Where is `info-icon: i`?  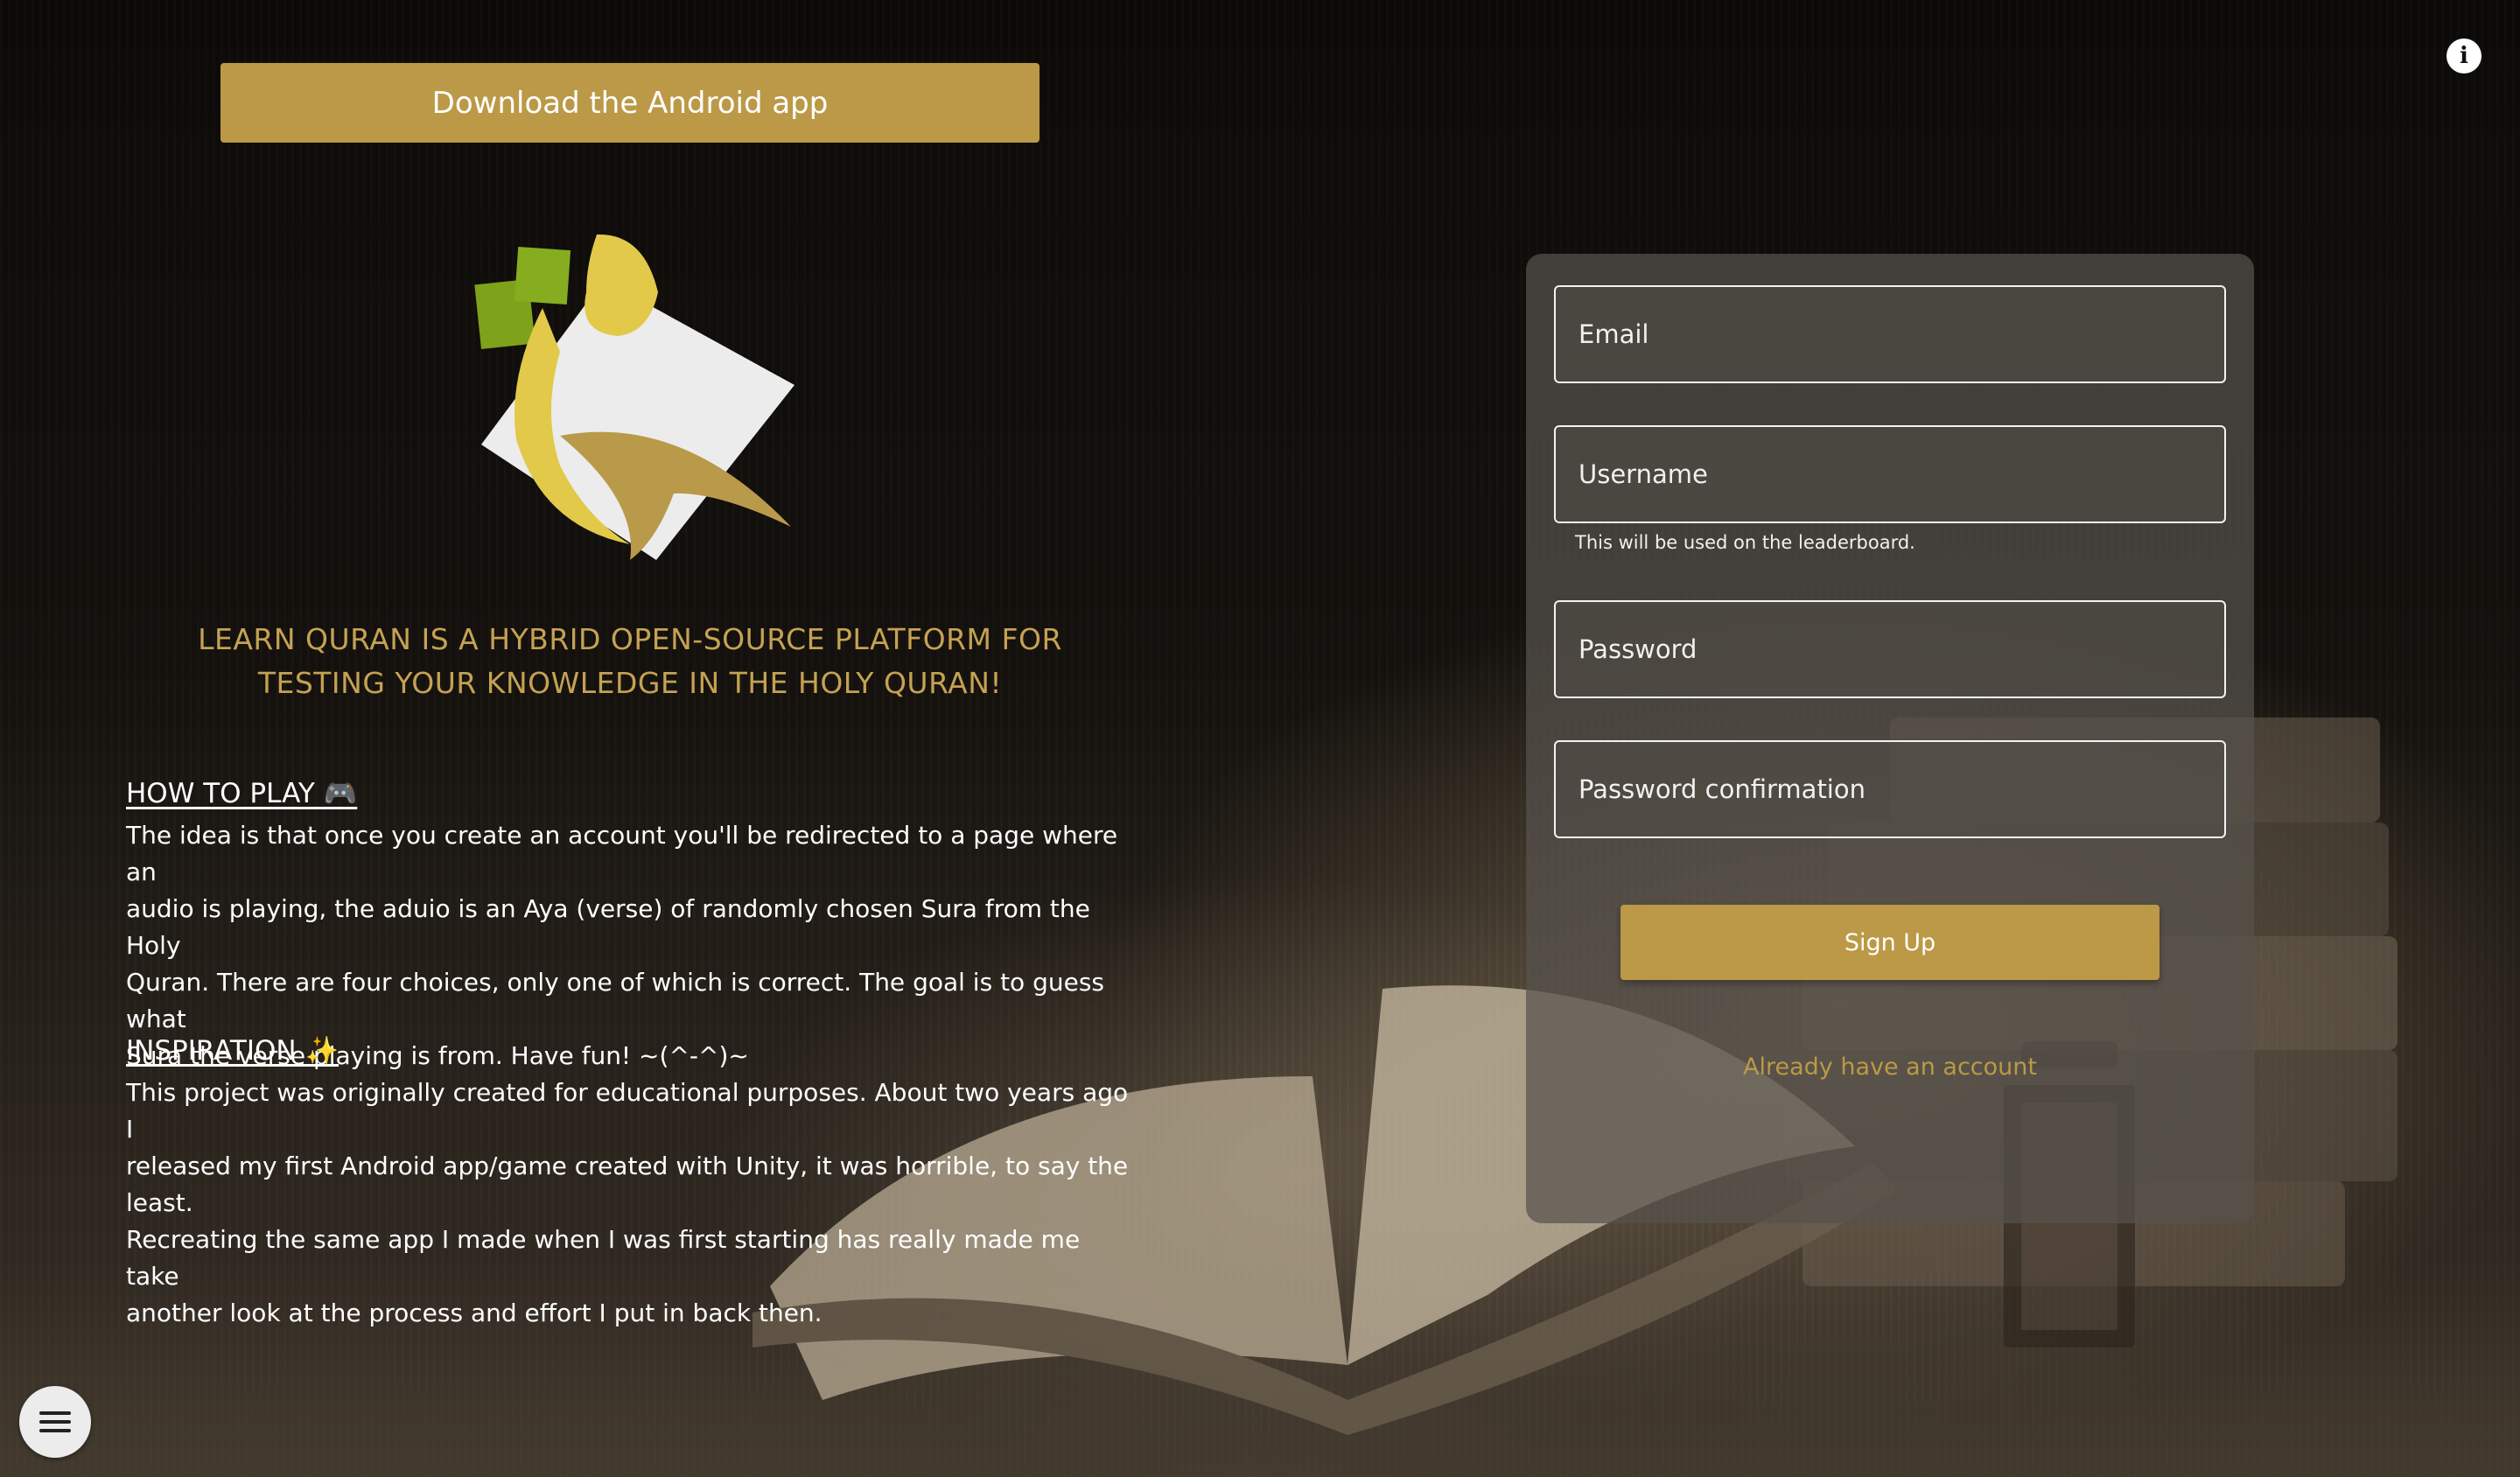 info-icon: i is located at coordinates (2464, 56).